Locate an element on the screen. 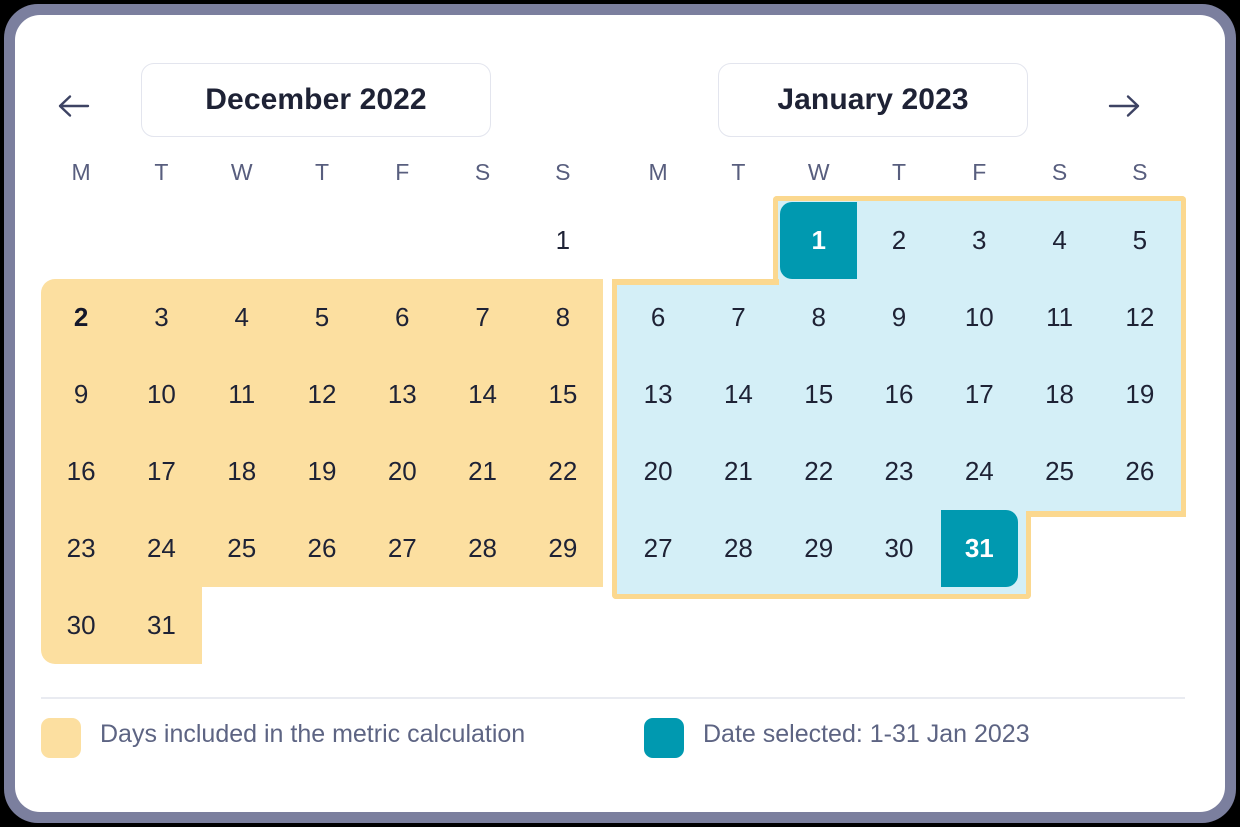 The image size is (1240, 827). legend-swatch-teal is located at coordinates (664, 738).